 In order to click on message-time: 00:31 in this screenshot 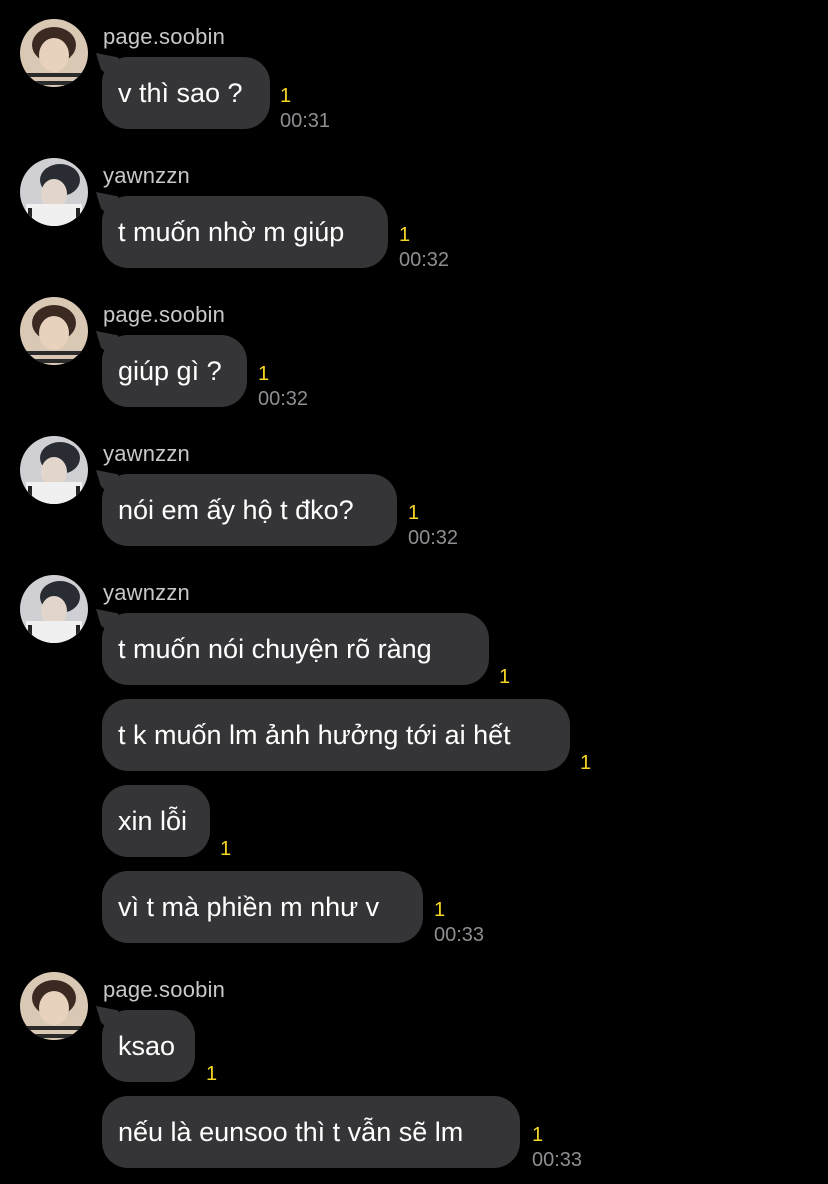, I will do `click(305, 121)`.